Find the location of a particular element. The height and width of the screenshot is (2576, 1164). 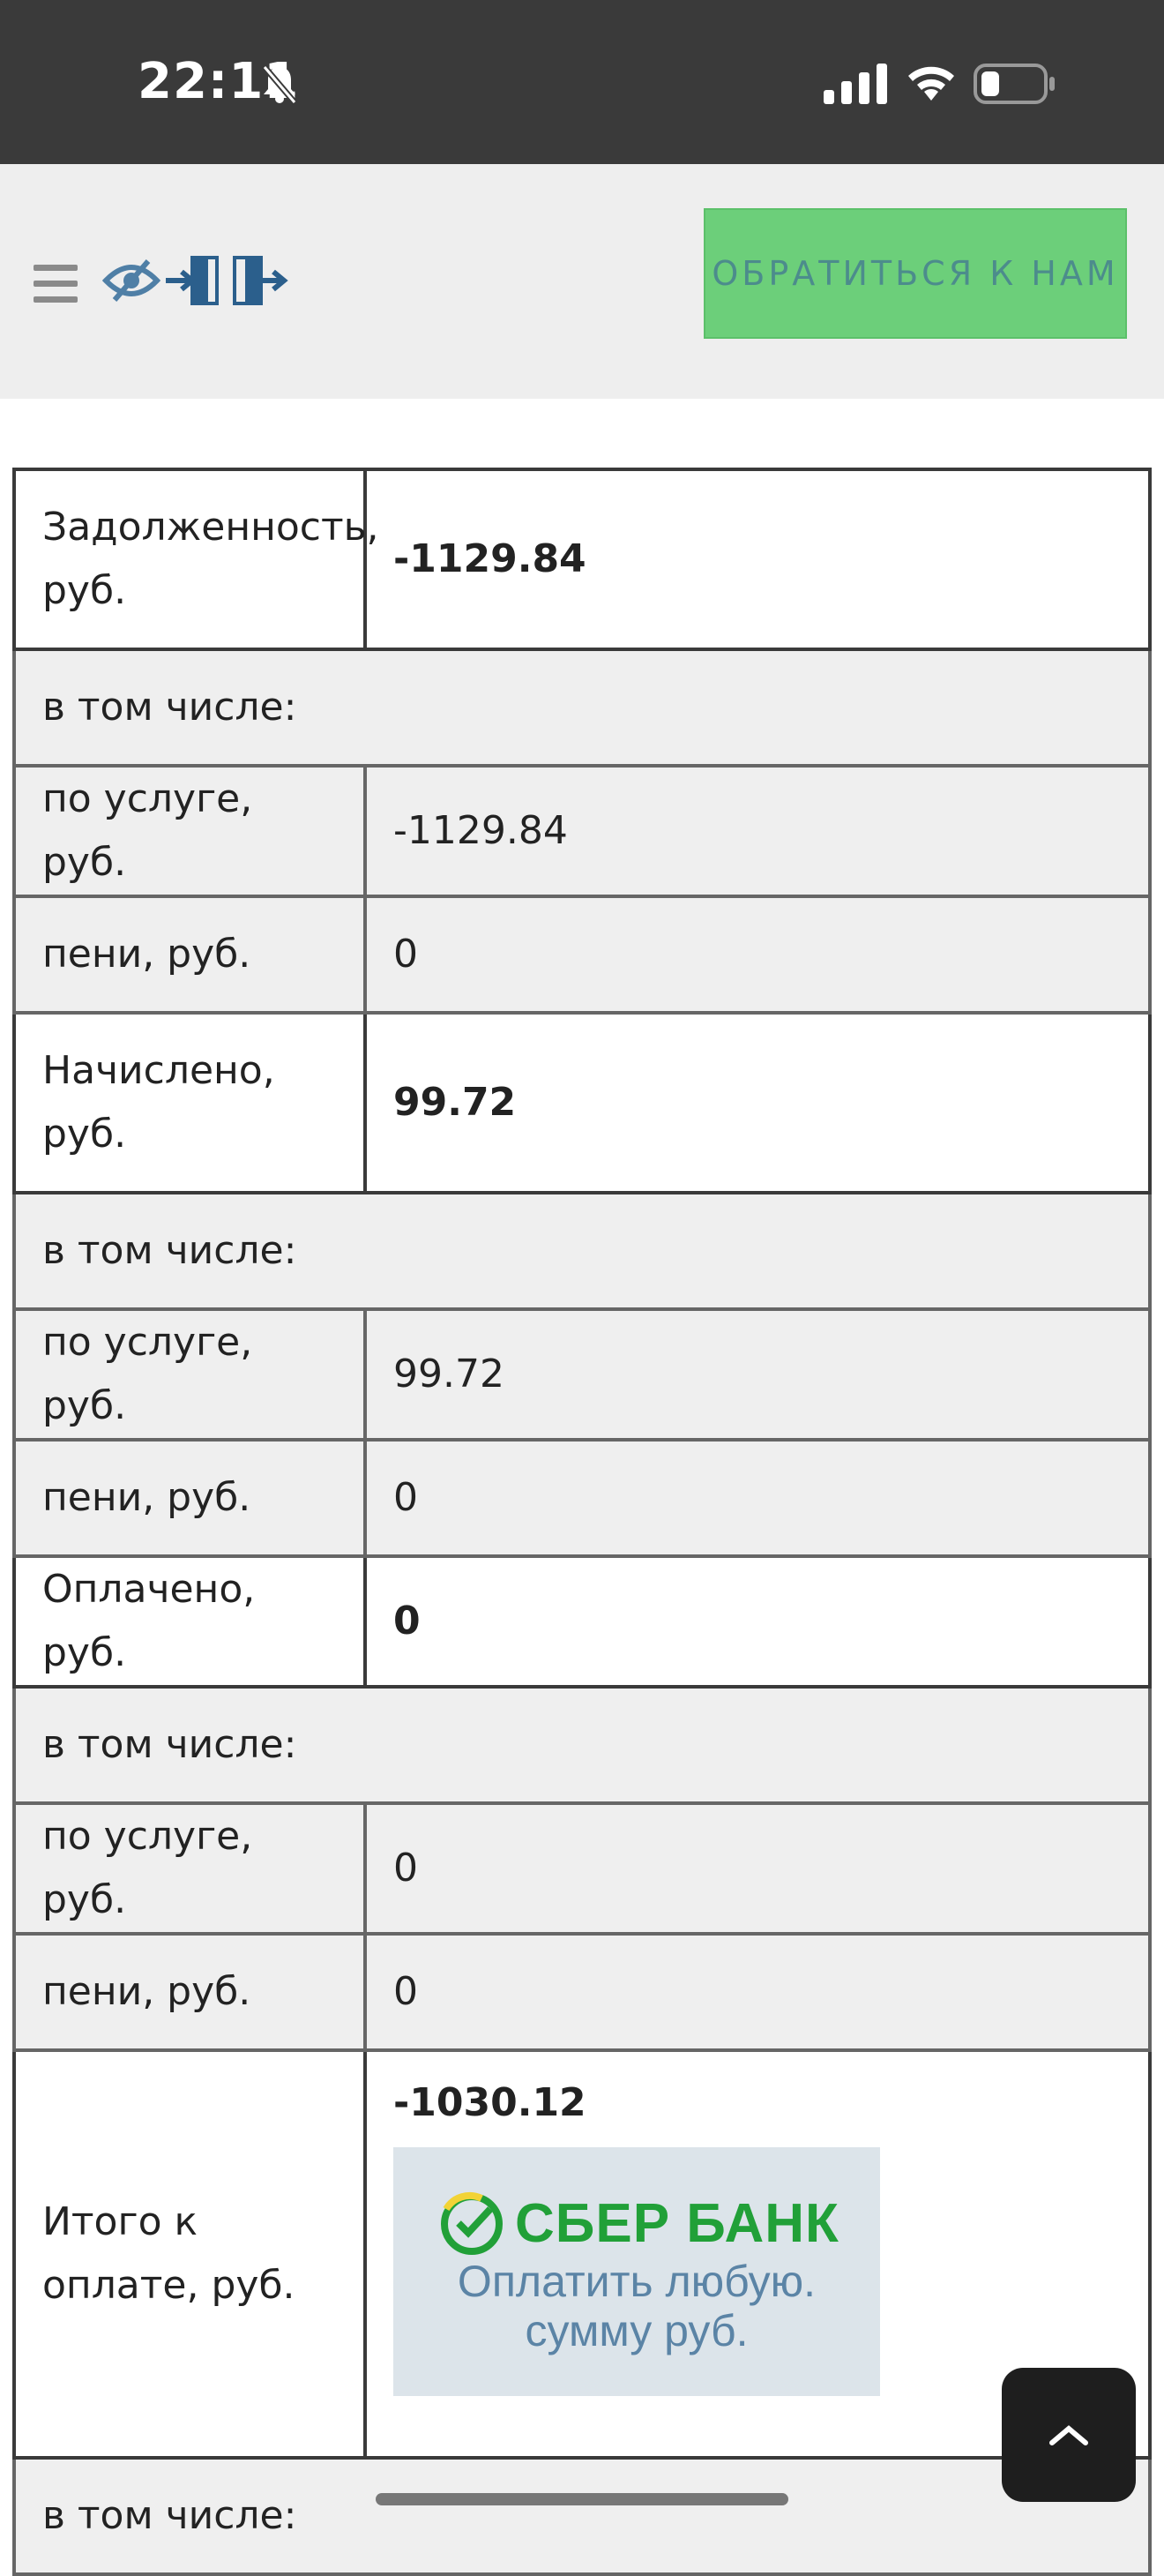

login-icon is located at coordinates (193, 281).